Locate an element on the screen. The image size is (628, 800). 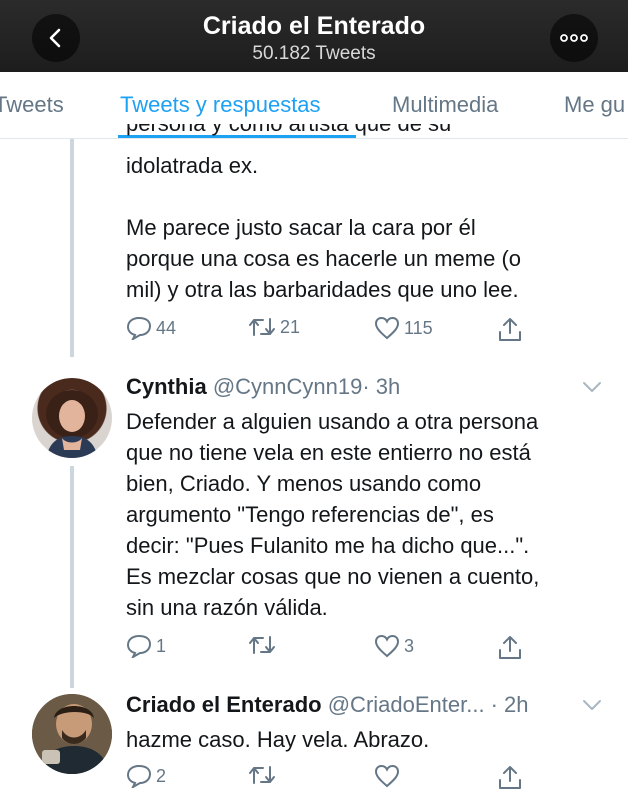
like-count: 3 is located at coordinates (409, 645).